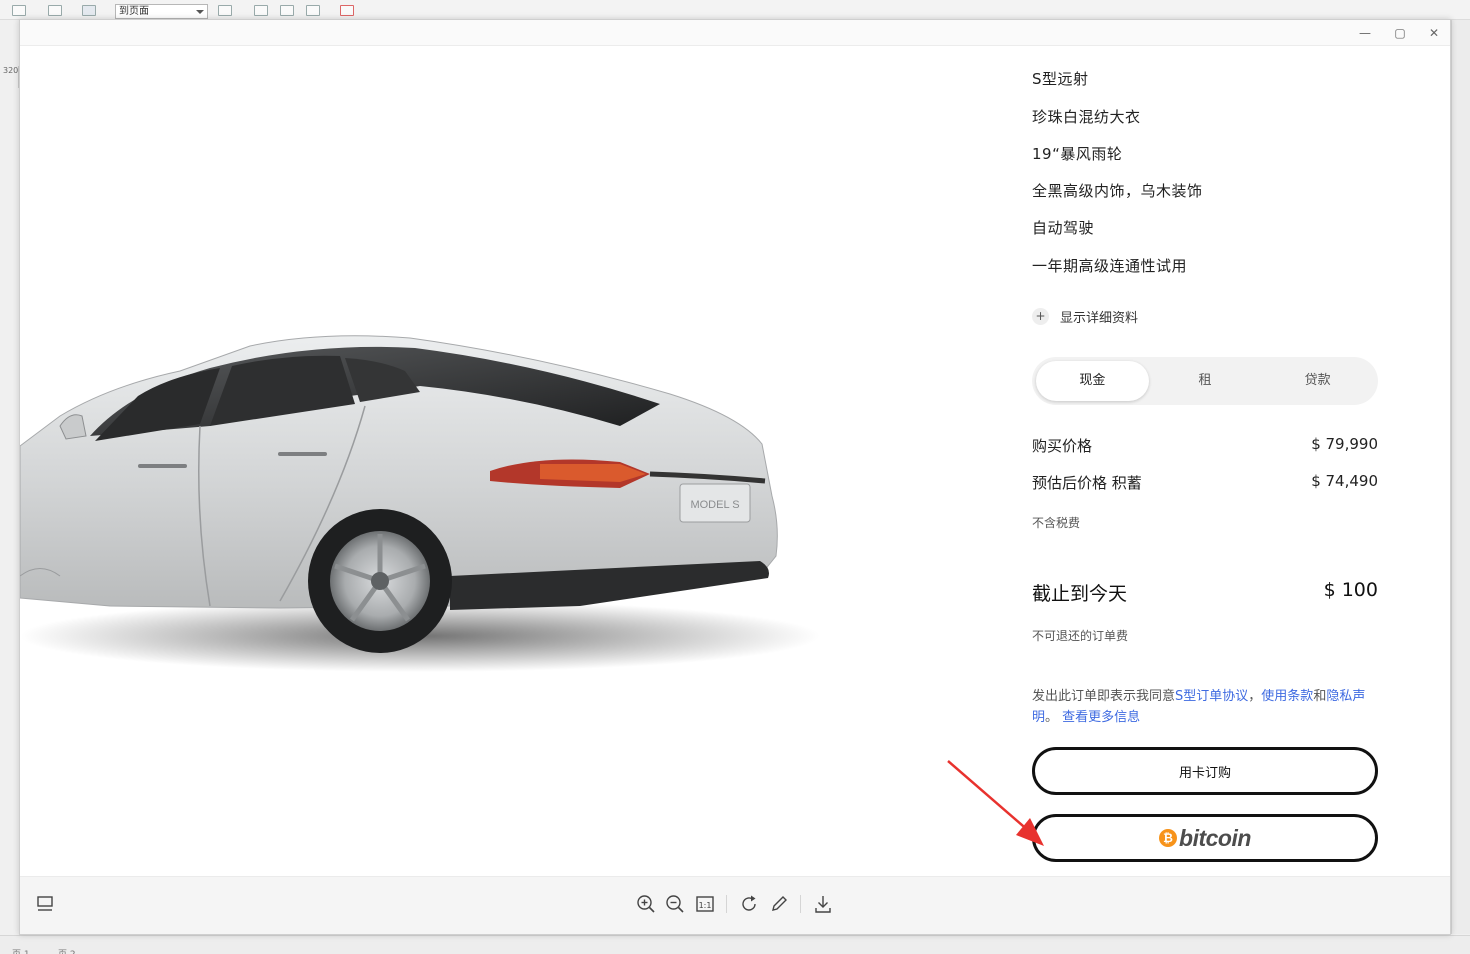  What do you see at coordinates (1215, 837) in the screenshot?
I see `bitcoin-label: bitcoin` at bounding box center [1215, 837].